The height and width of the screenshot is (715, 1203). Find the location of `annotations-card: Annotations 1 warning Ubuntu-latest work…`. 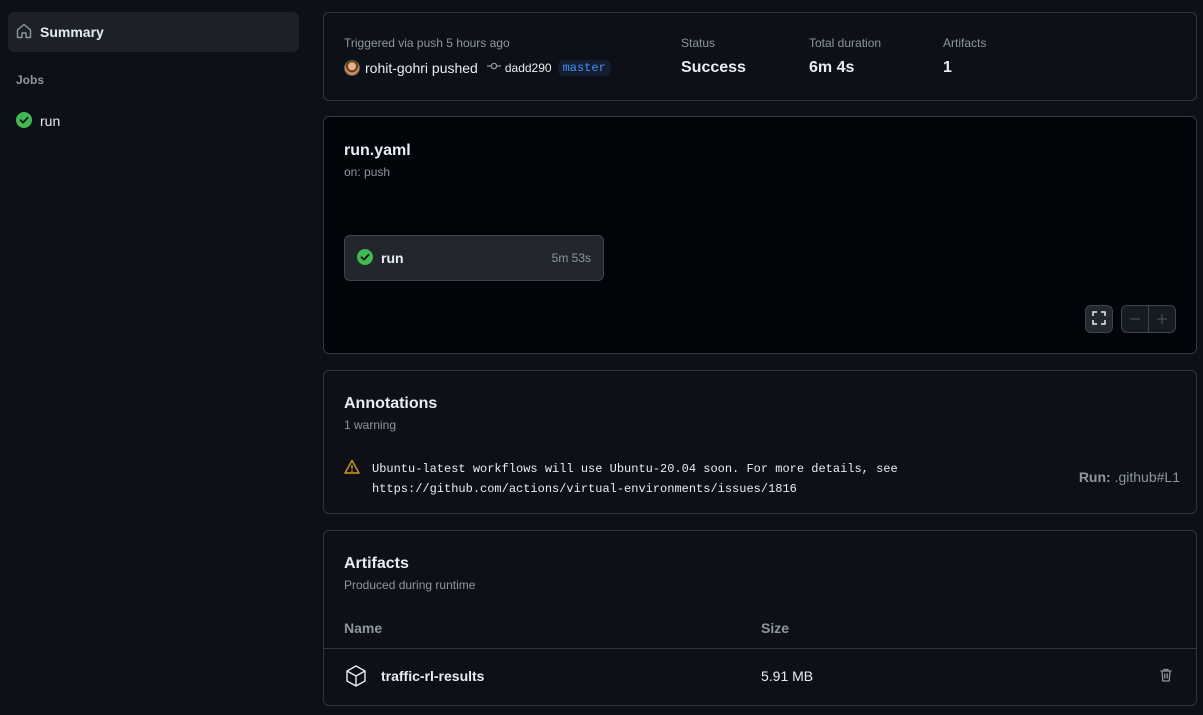

annotations-card: Annotations 1 warning Ubuntu-latest work… is located at coordinates (760, 442).